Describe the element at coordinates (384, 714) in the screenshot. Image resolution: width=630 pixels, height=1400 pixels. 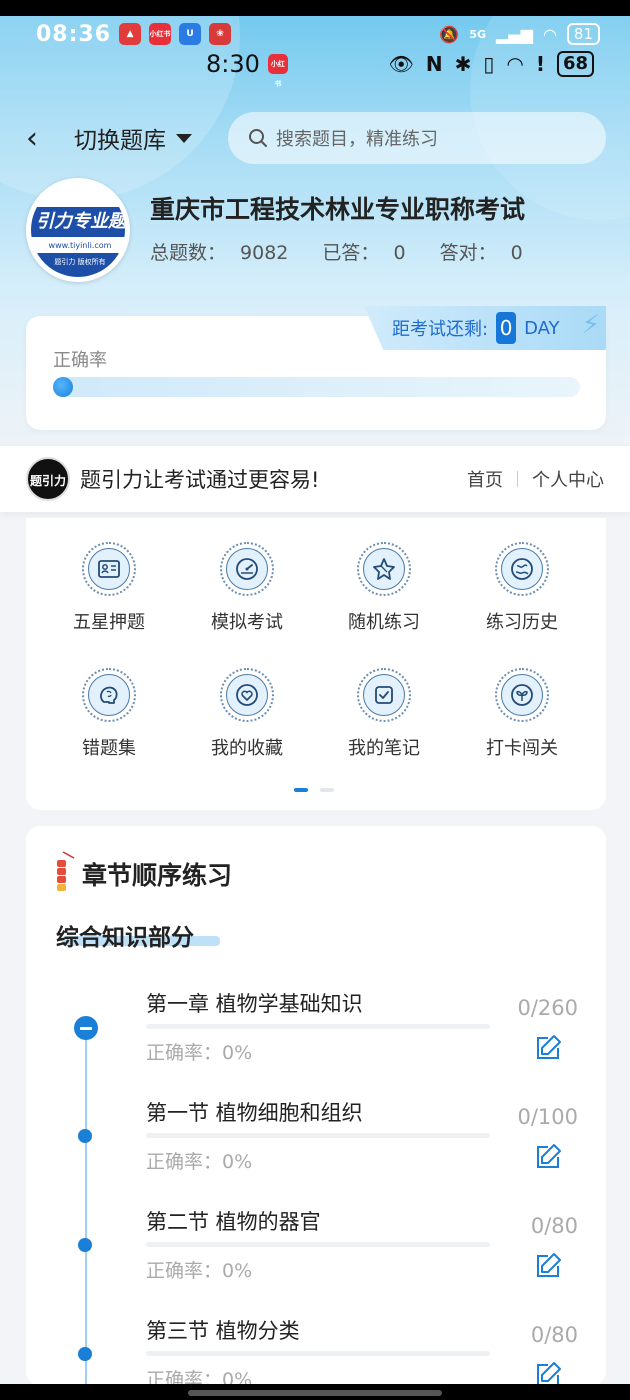
I see `grid-item-notes: 我的笔记` at that location.